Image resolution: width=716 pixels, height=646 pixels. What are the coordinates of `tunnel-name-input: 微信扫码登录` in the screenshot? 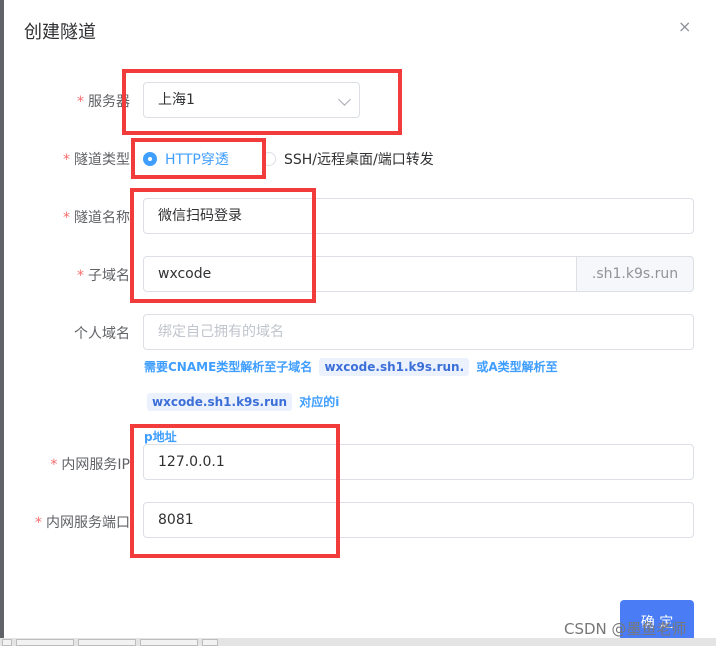 It's located at (418, 216).